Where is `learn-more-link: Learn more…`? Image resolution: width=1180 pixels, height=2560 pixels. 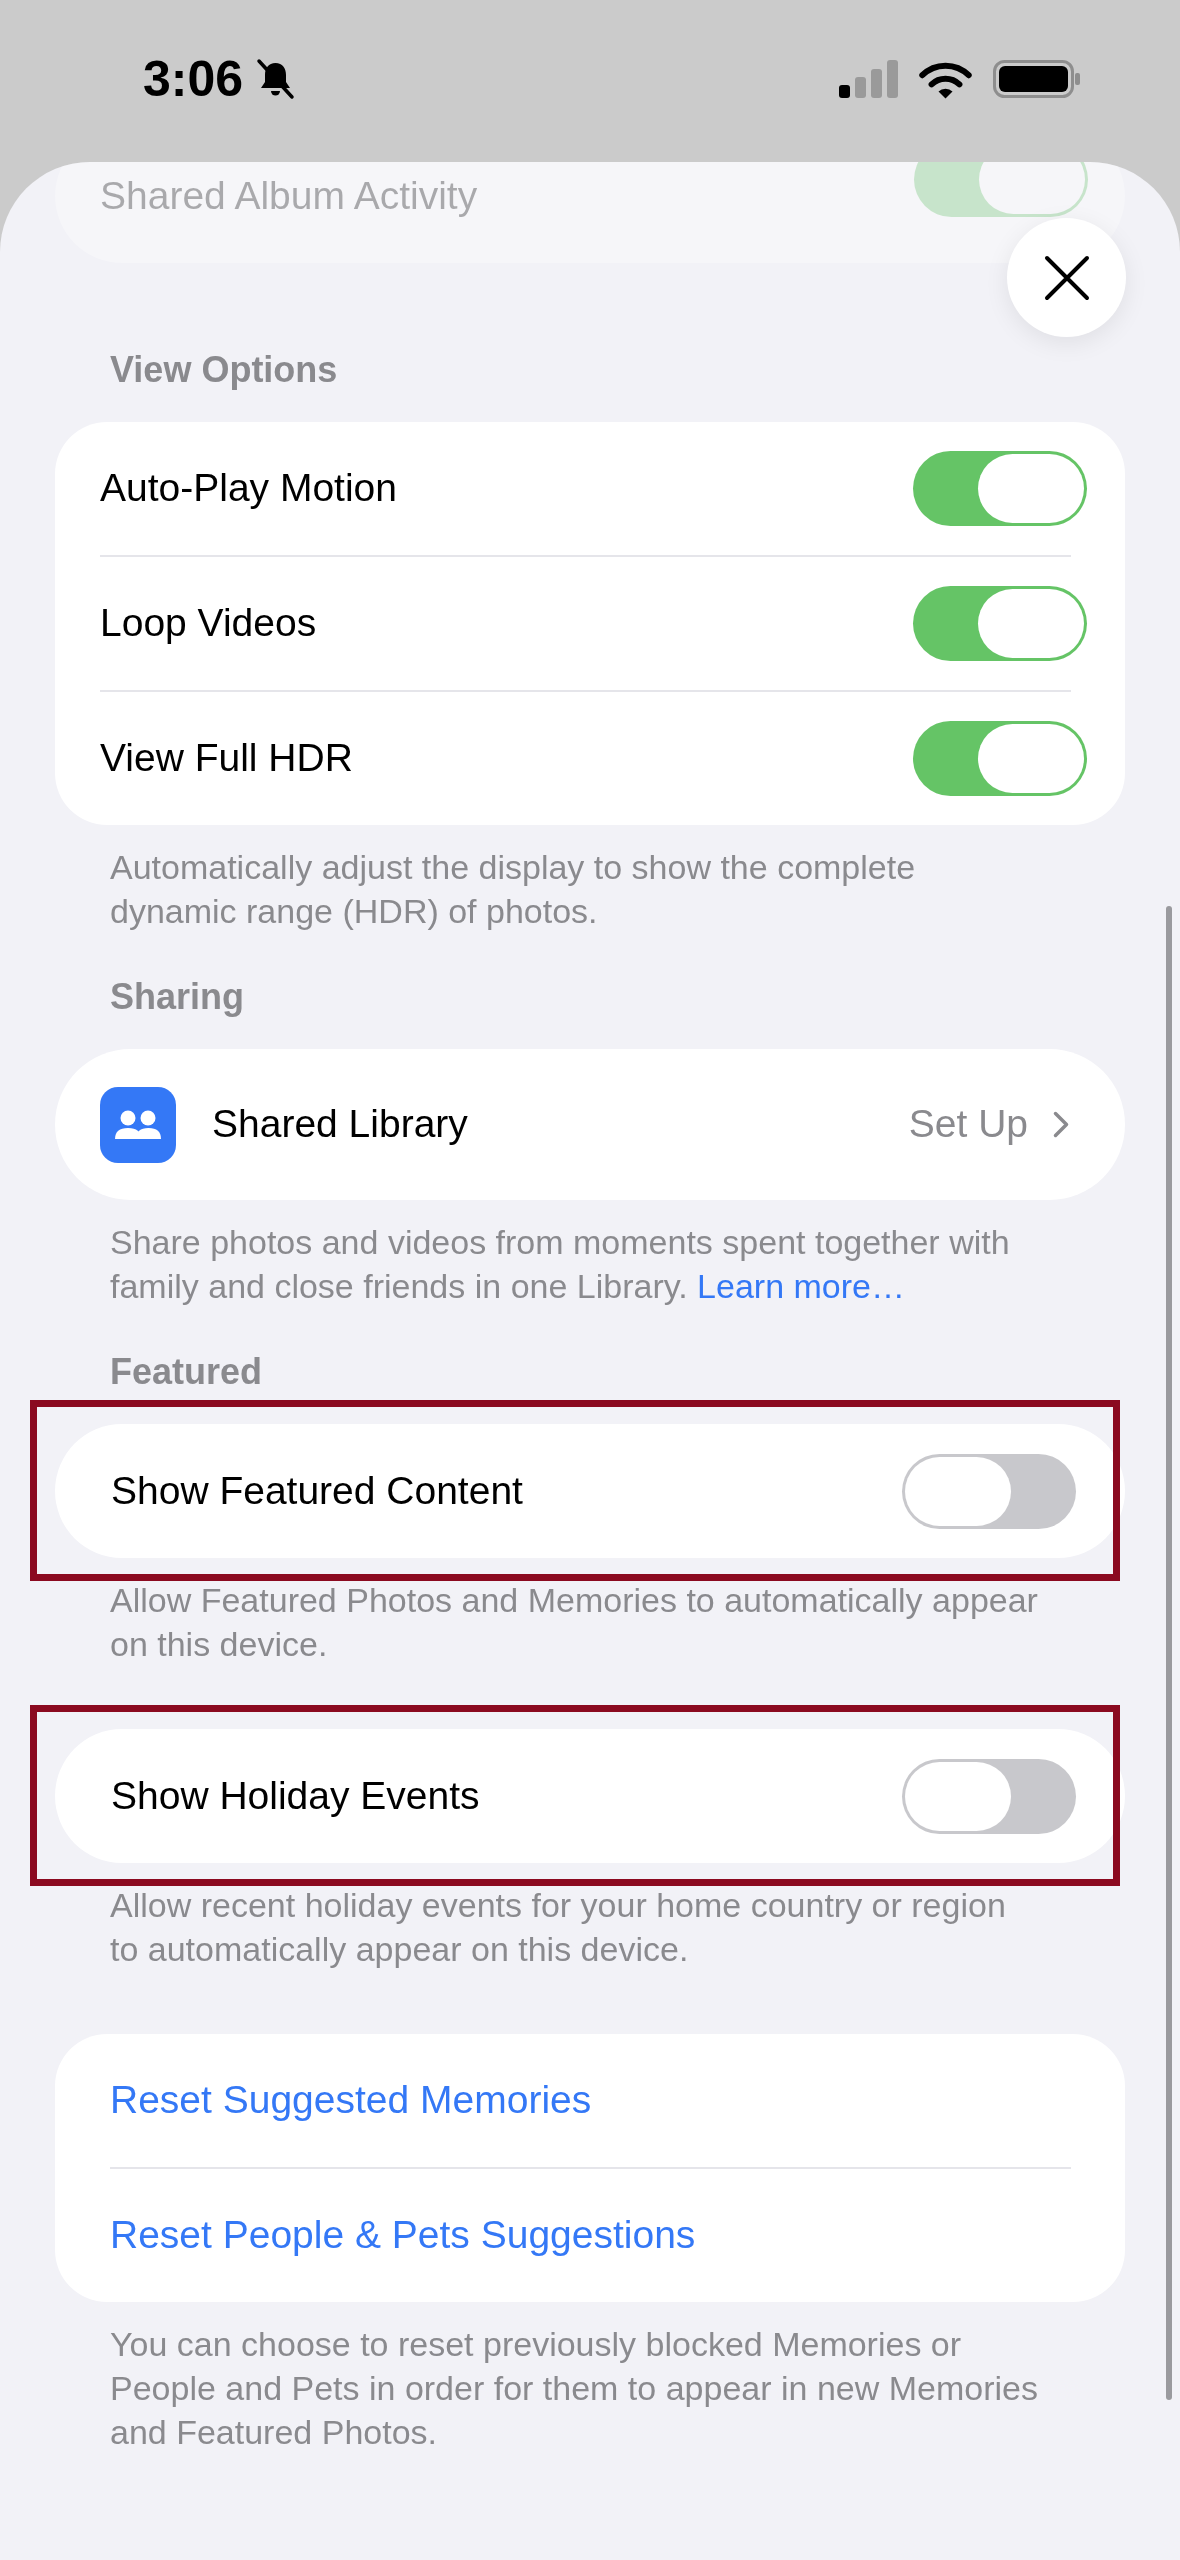
learn-more-link: Learn more… is located at coordinates (801, 1286).